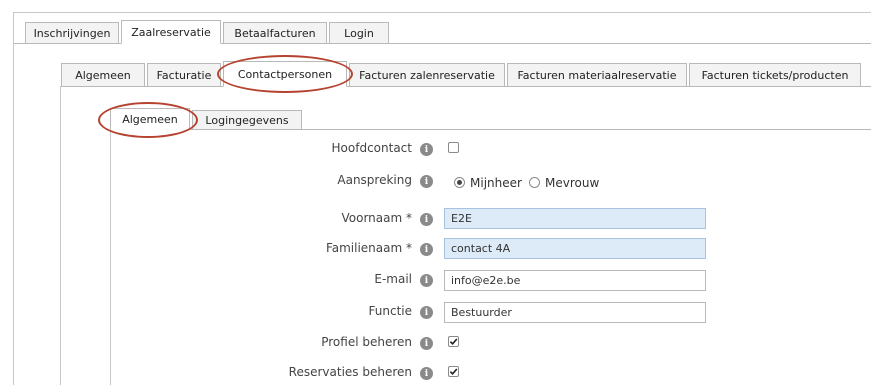 The width and height of the screenshot is (872, 385). I want to click on subtab-facturen-materiaalreservatie: Facturen materiaalreservatie, so click(597, 75).